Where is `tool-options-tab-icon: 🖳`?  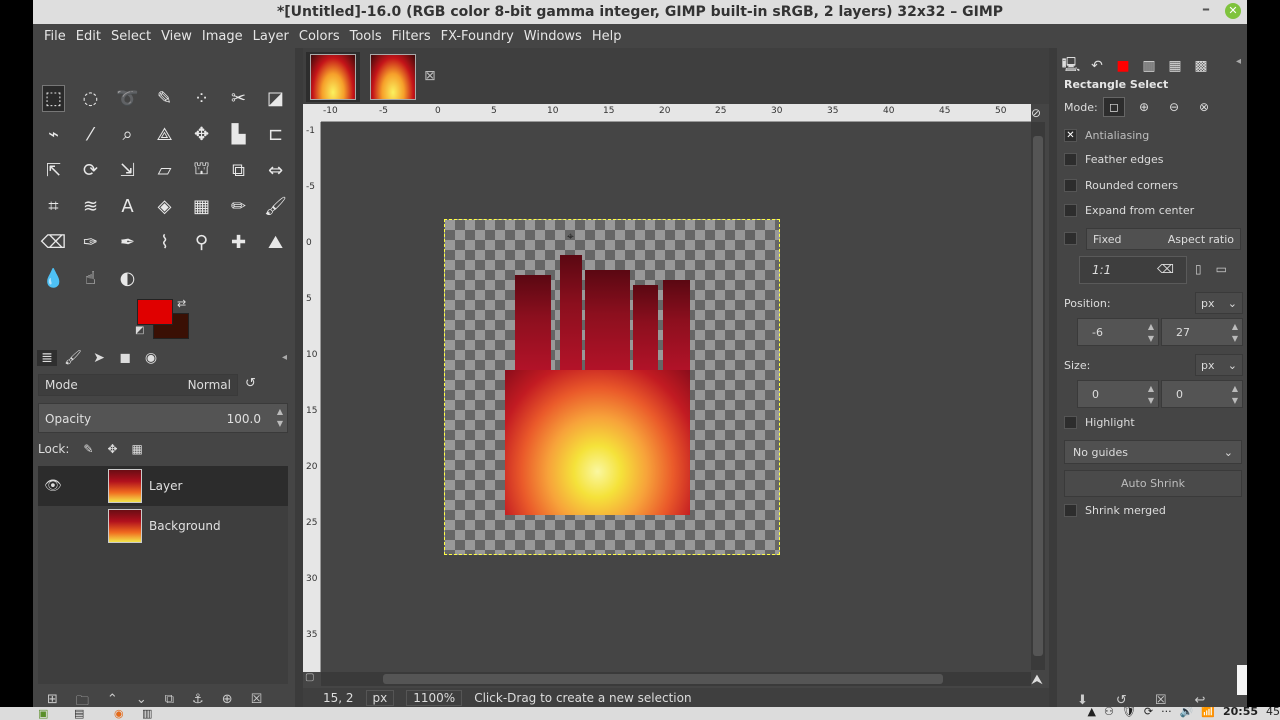
tool-options-tab-icon: 🖳 is located at coordinates (1071, 66).